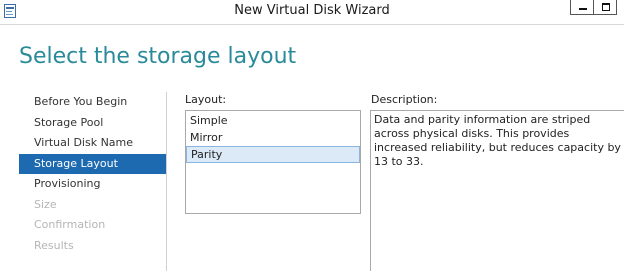  I want to click on nav-step-before-you-begin: Before You Begin, so click(92, 102).